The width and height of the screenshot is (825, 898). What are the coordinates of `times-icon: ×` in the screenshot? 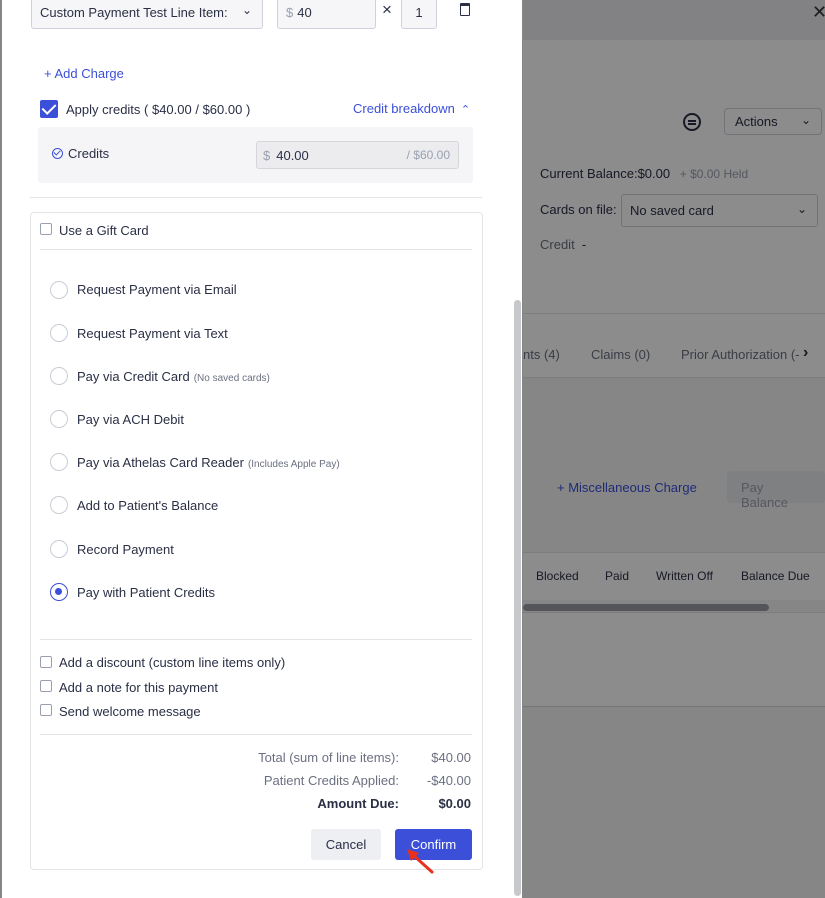 It's located at (387, 9).